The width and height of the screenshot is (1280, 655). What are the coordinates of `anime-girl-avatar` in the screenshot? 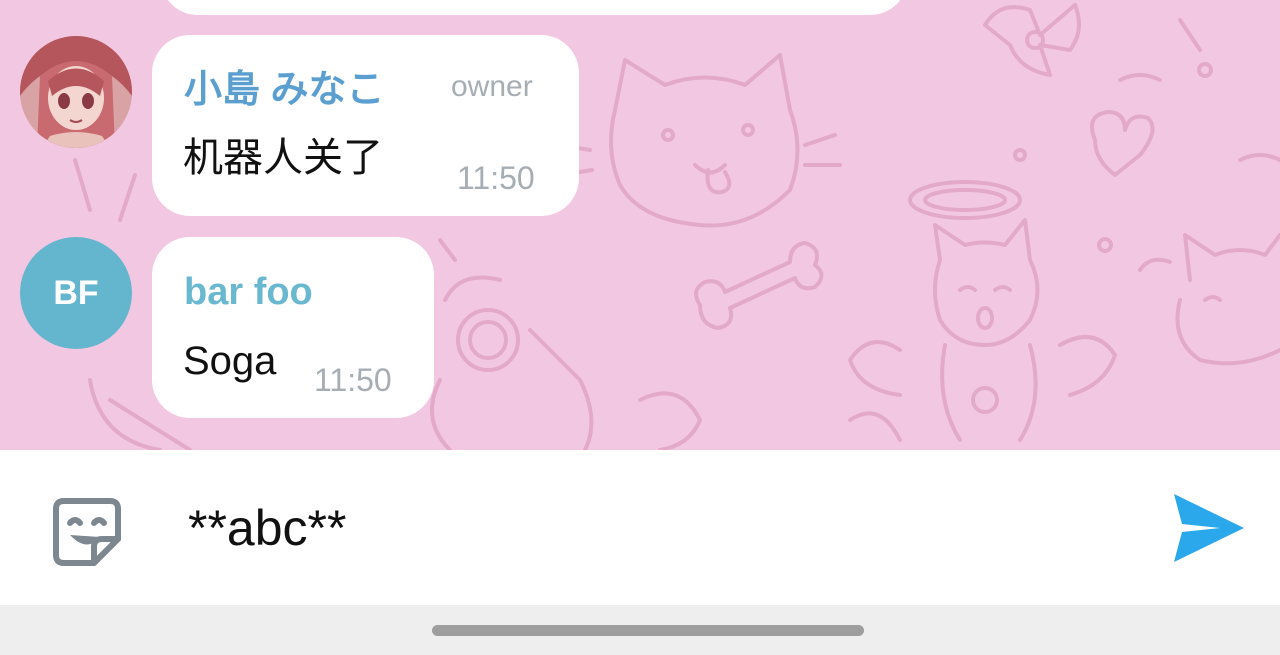 It's located at (76, 92).